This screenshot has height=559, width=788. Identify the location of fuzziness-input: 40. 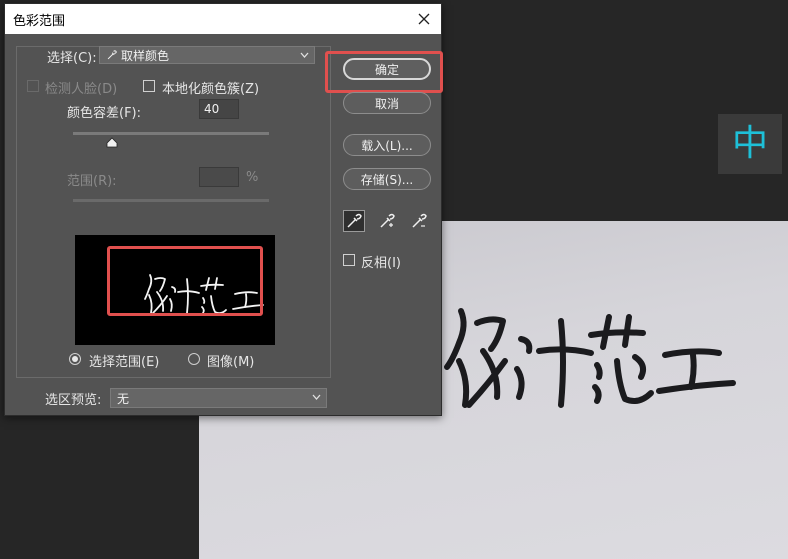
(219, 109).